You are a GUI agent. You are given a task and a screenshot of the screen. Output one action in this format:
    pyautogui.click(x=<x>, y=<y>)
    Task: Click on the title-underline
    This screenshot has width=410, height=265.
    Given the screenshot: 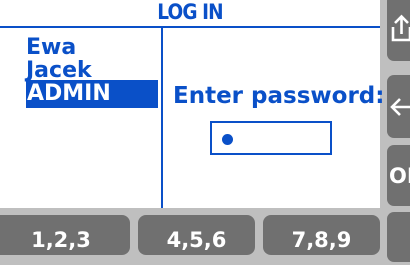 What is the action you would take?
    pyautogui.click(x=190, y=27)
    